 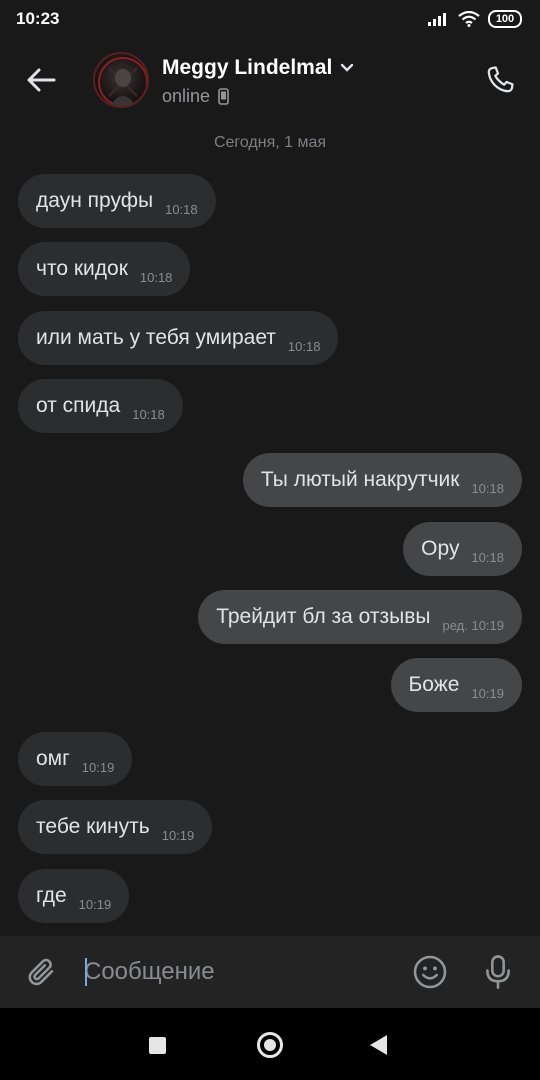 I want to click on message-incoming: от спида 10:18, so click(x=100, y=406).